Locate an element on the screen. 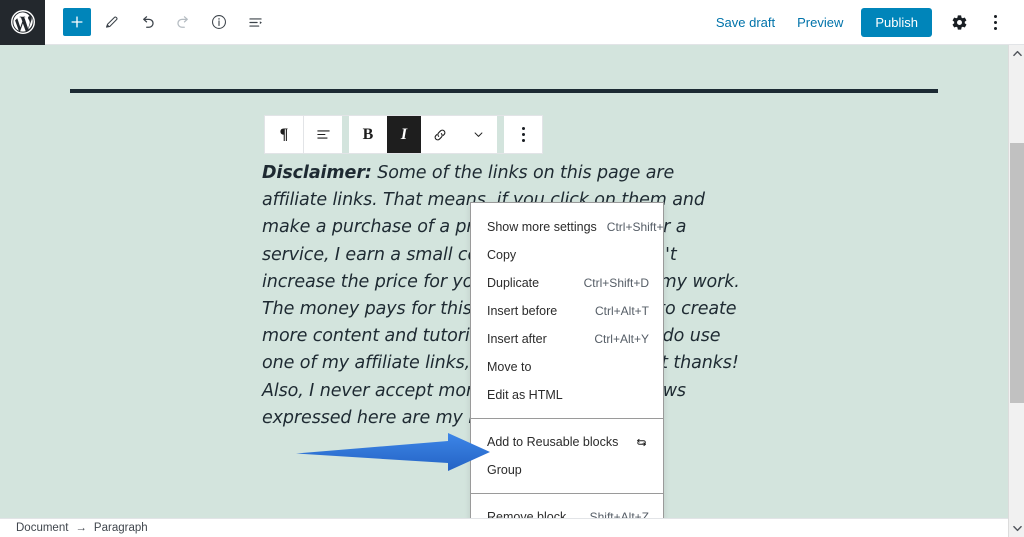 The image size is (1024, 537). block-options-kebab-icon is located at coordinates (523, 134).